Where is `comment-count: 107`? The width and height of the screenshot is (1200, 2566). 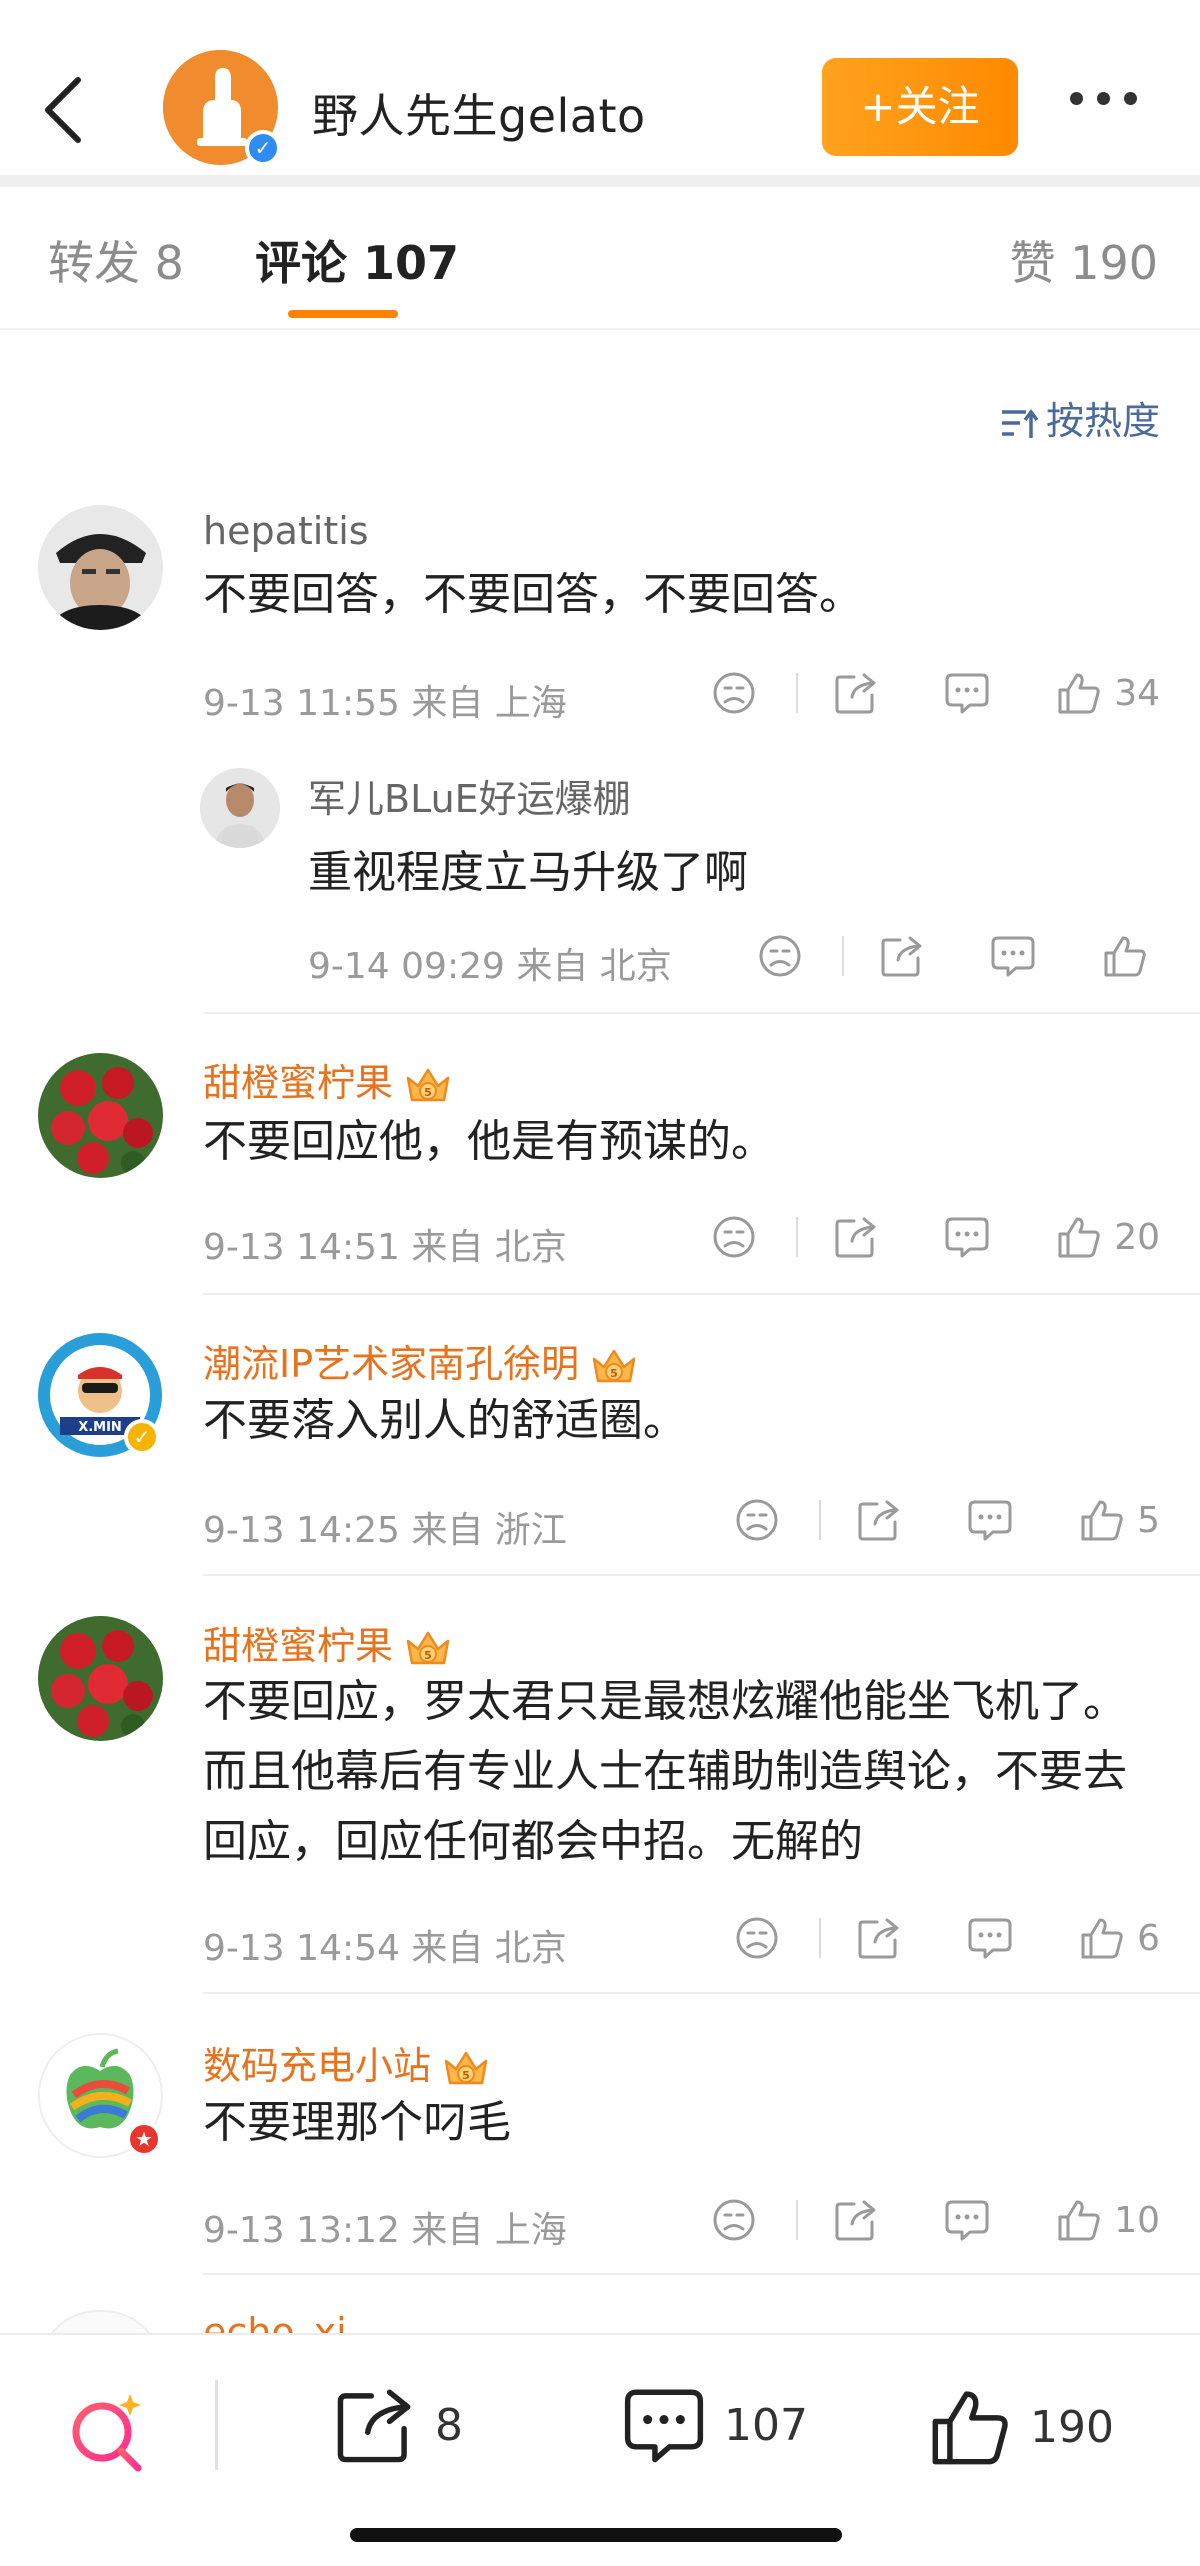
comment-count: 107 is located at coordinates (766, 2425).